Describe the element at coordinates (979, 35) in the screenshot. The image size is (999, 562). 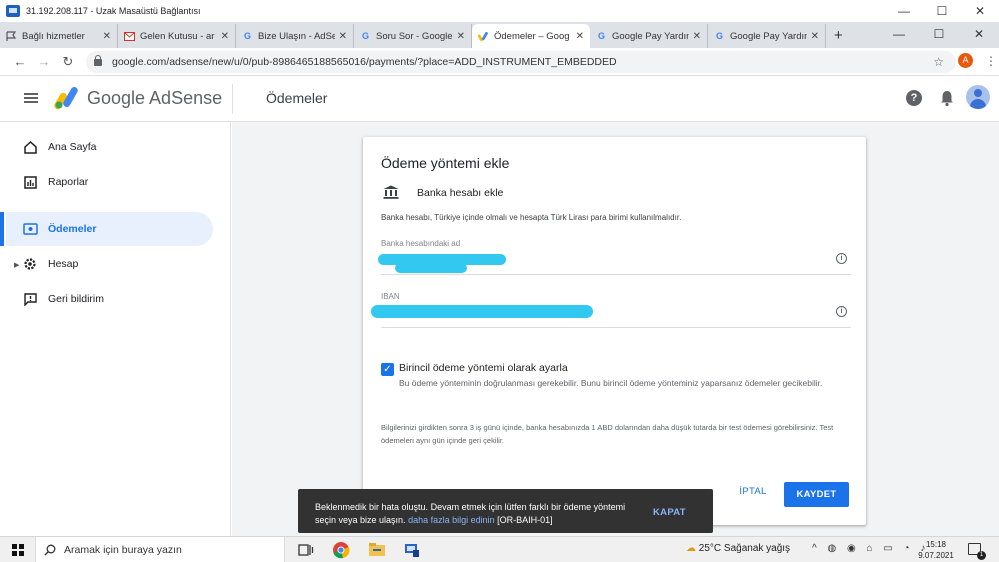
I see `browser-close-button: ✕` at that location.